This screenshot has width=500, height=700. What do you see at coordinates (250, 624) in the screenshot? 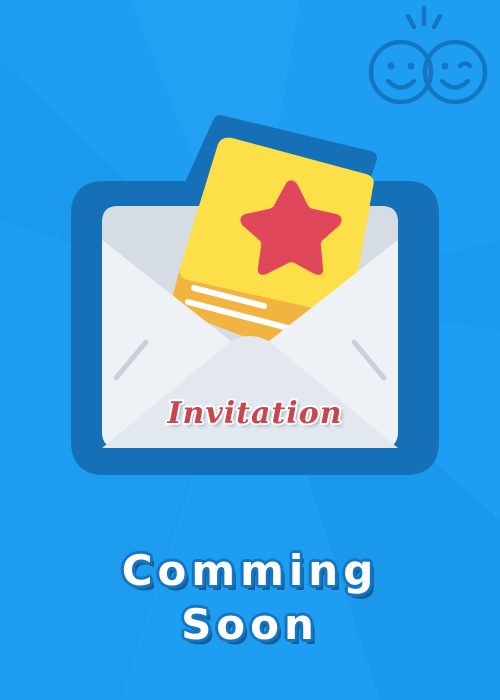
I see `coming-soon-heading-line2: Soon` at bounding box center [250, 624].